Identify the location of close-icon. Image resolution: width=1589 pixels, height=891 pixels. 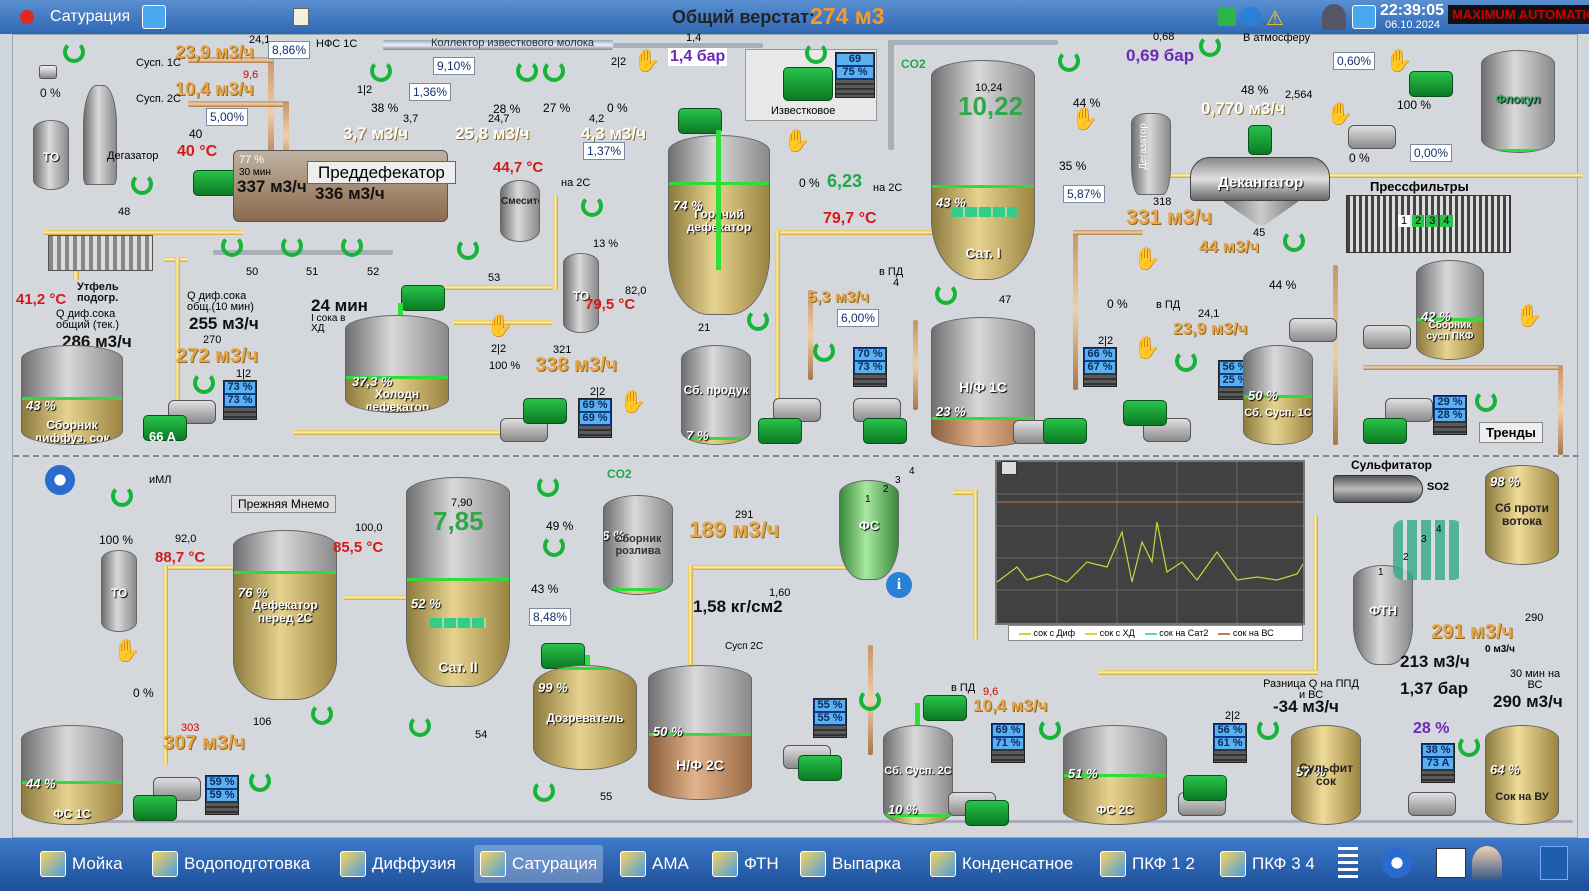
(27, 17).